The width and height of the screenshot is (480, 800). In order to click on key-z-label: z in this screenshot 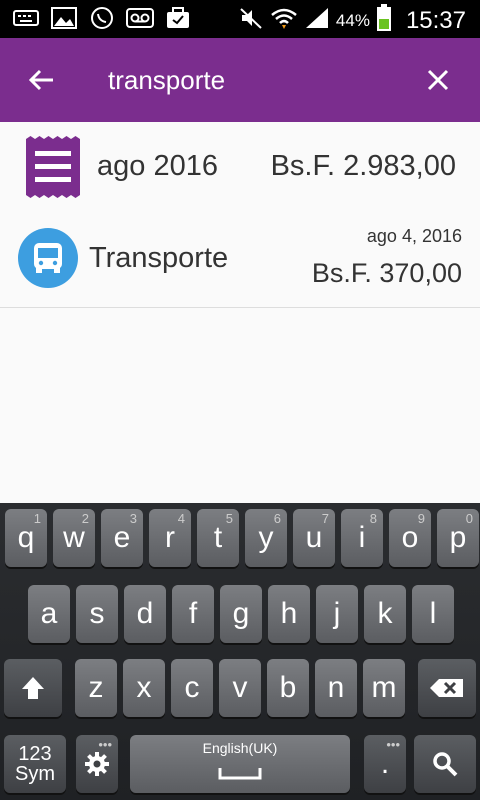, I will do `click(96, 687)`.